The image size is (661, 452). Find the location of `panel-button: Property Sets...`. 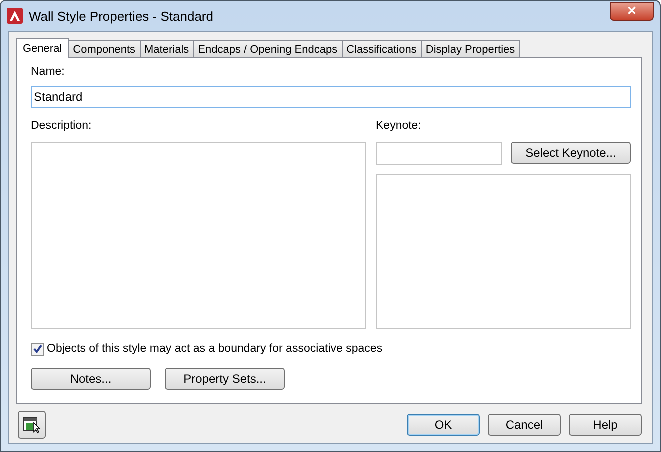

panel-button: Property Sets... is located at coordinates (225, 379).